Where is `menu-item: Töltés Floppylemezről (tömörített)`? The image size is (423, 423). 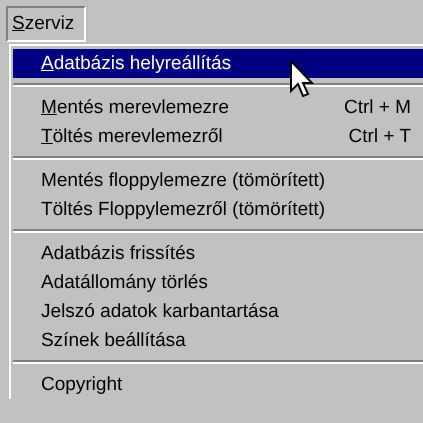
menu-item: Töltés Floppylemezről (tömörített) is located at coordinates (218, 209).